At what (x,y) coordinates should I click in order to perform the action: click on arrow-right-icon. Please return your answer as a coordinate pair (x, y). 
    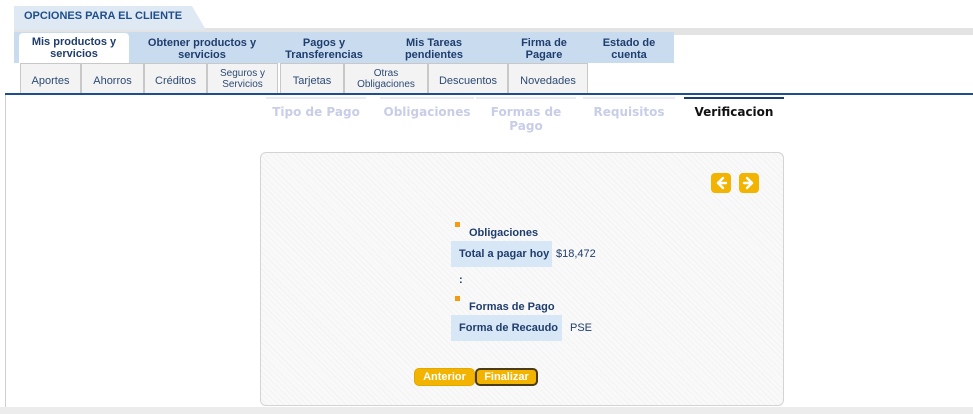
    Looking at the image, I should click on (748, 183).